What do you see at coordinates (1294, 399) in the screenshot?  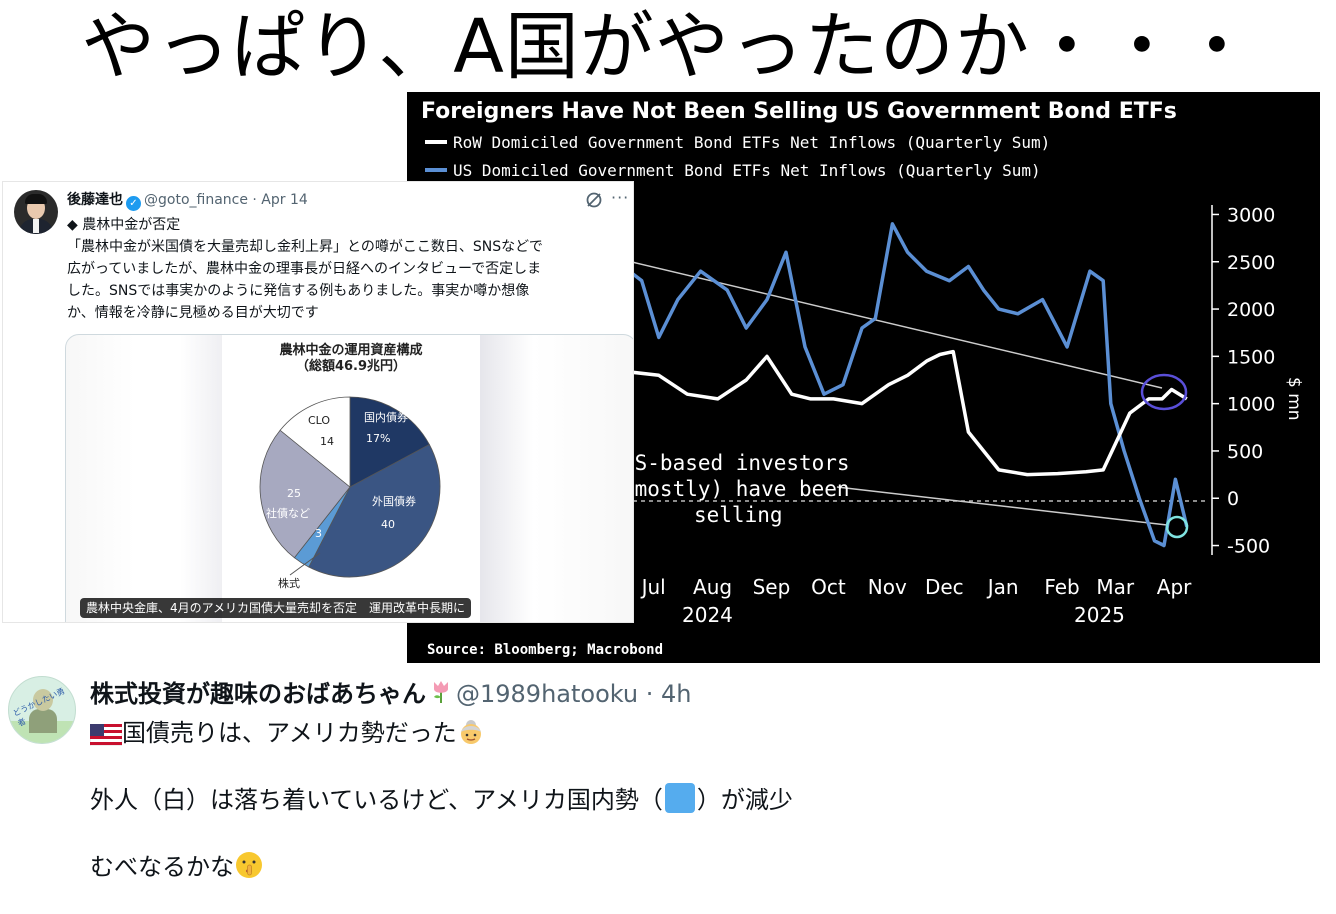 I see `y-unit-label: $ mn` at bounding box center [1294, 399].